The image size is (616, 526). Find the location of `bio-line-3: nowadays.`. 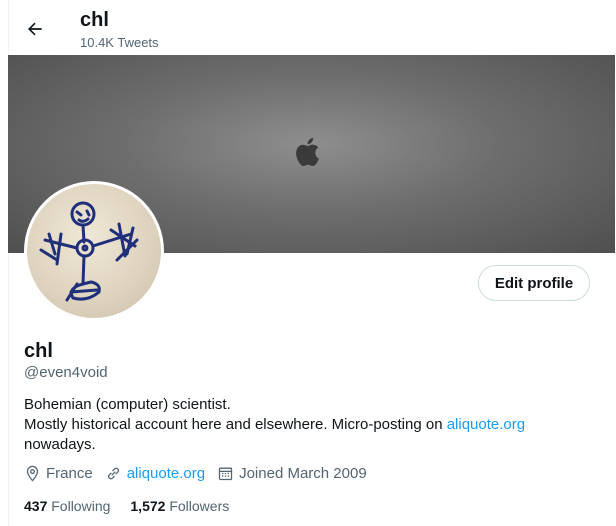

bio-line-3: nowadays. is located at coordinates (60, 444).